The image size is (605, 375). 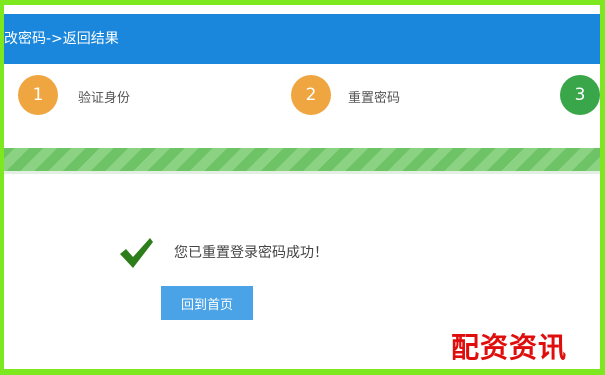 What do you see at coordinates (38, 95) in the screenshot?
I see `step-1-circle: 1` at bounding box center [38, 95].